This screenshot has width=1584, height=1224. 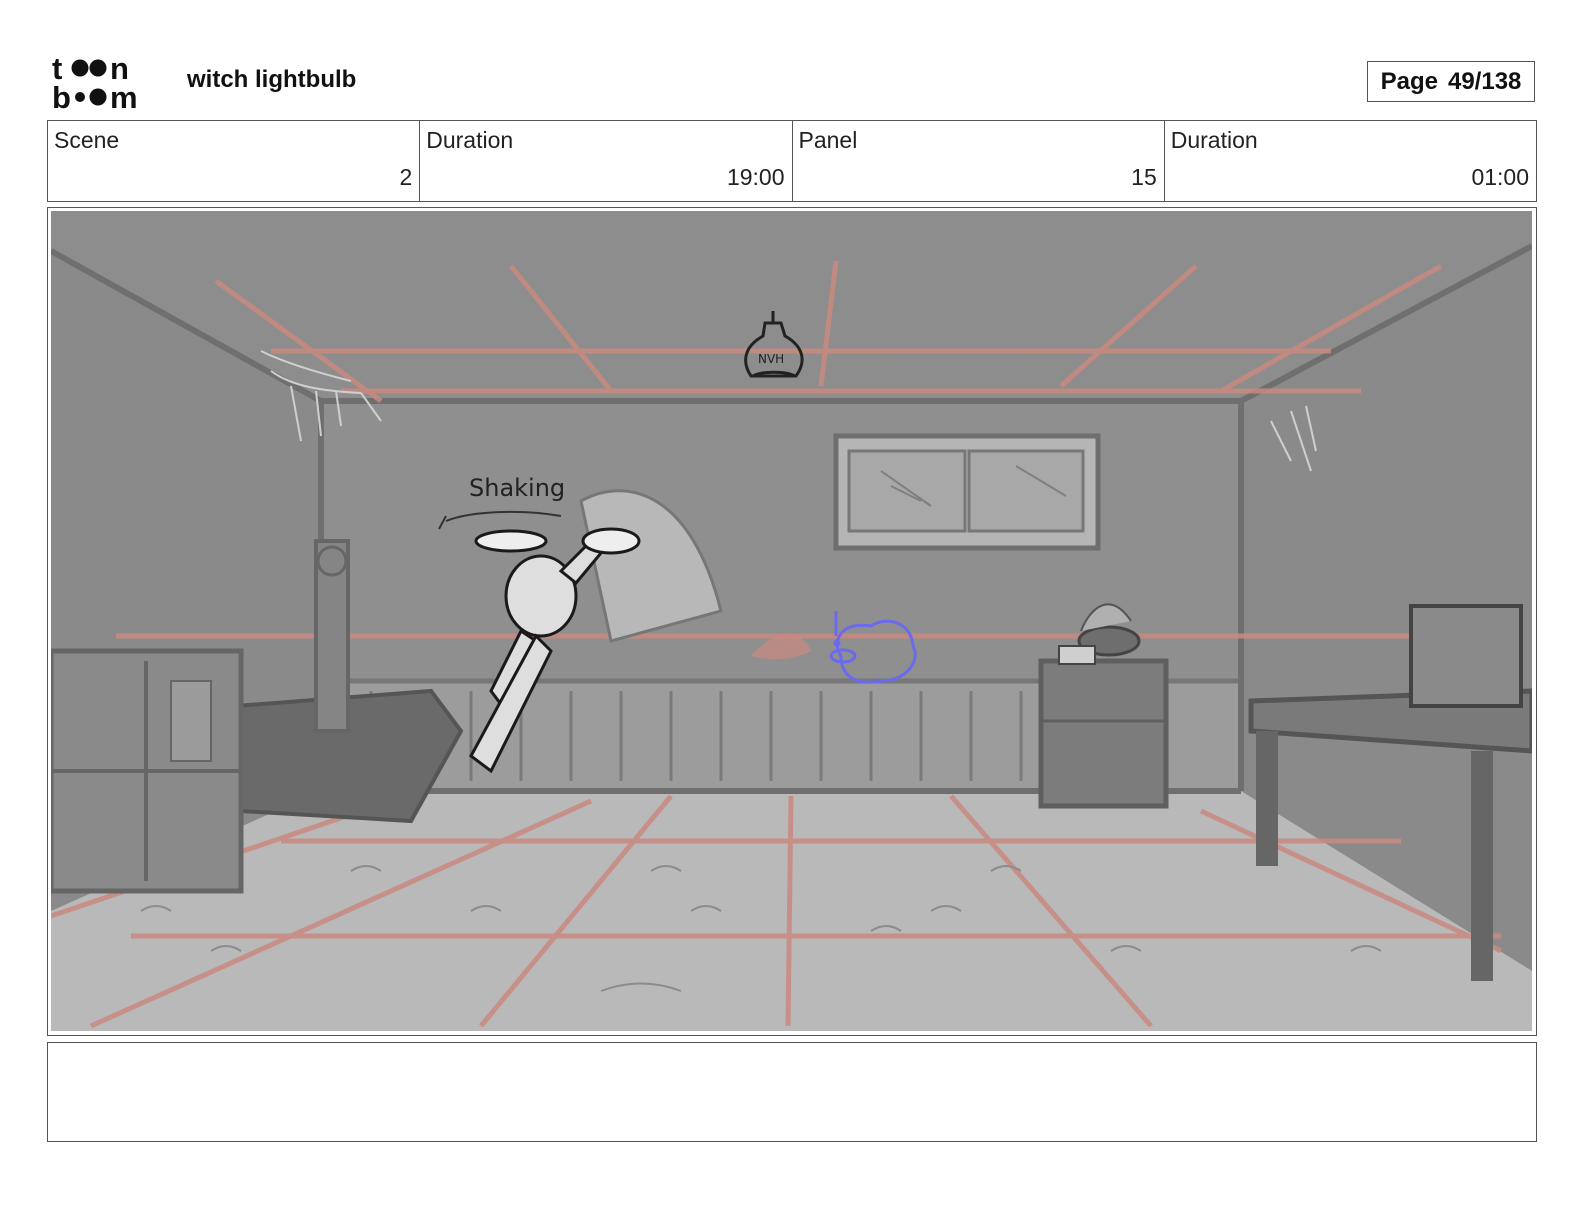 What do you see at coordinates (87, 140) in the screenshot?
I see `scene-label: Scene` at bounding box center [87, 140].